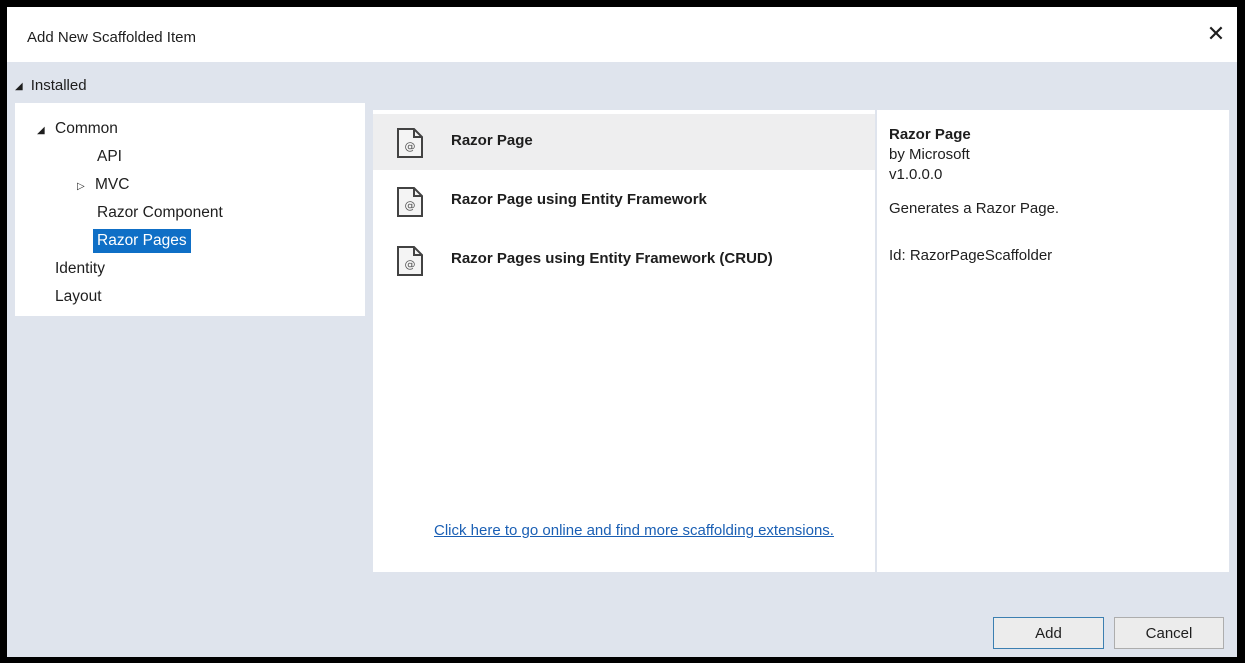 This screenshot has width=1245, height=663. I want to click on close-icon: ✕, so click(1216, 34).